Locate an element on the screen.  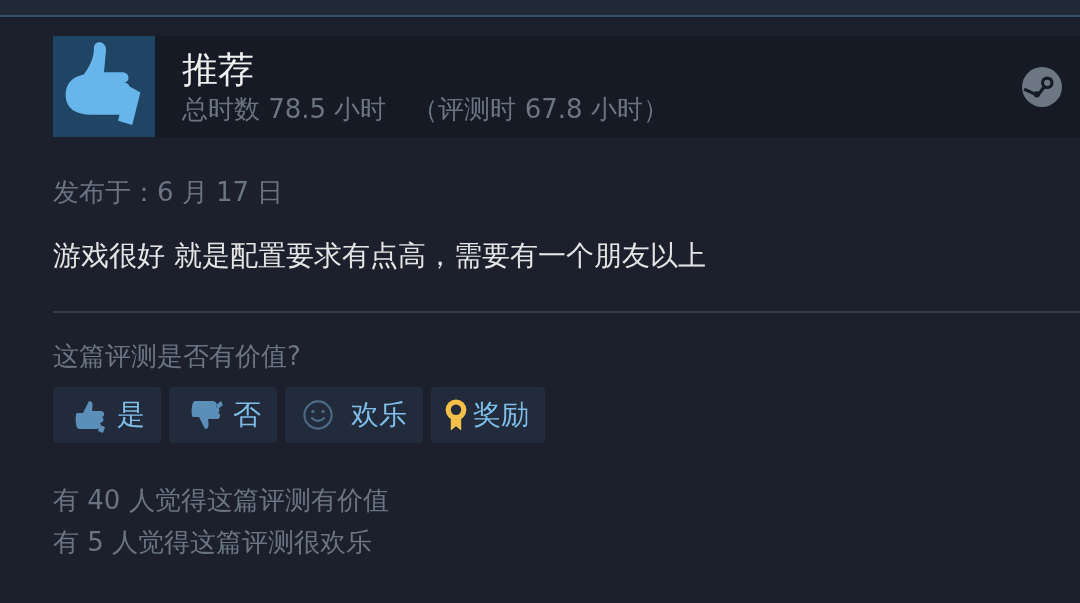
vote-button: 是 is located at coordinates (107, 415).